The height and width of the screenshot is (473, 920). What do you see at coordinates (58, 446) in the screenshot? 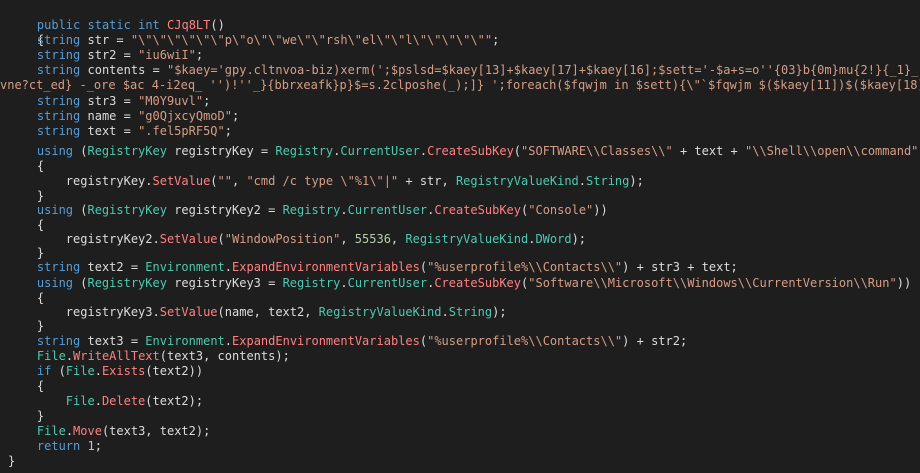
I see `keyword-return: return` at bounding box center [58, 446].